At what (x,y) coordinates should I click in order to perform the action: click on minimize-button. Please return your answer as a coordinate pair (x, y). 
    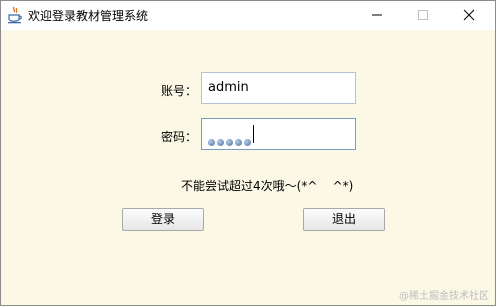
    Looking at the image, I should click on (377, 15).